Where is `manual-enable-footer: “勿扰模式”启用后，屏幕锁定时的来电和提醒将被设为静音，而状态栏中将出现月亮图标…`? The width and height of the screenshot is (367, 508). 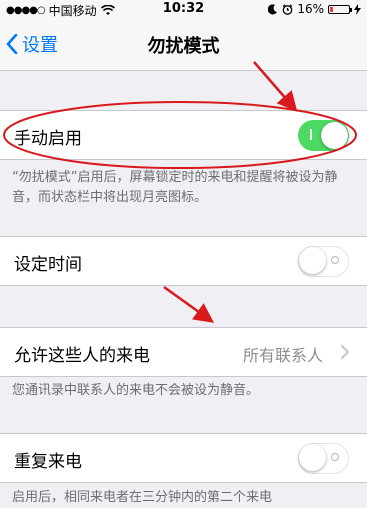
manual-enable-footer: “勿扰模式”启用后，屏幕锁定时的来电和提醒将被设为静音，而状态栏中将出现月亮图标… is located at coordinates (175, 187).